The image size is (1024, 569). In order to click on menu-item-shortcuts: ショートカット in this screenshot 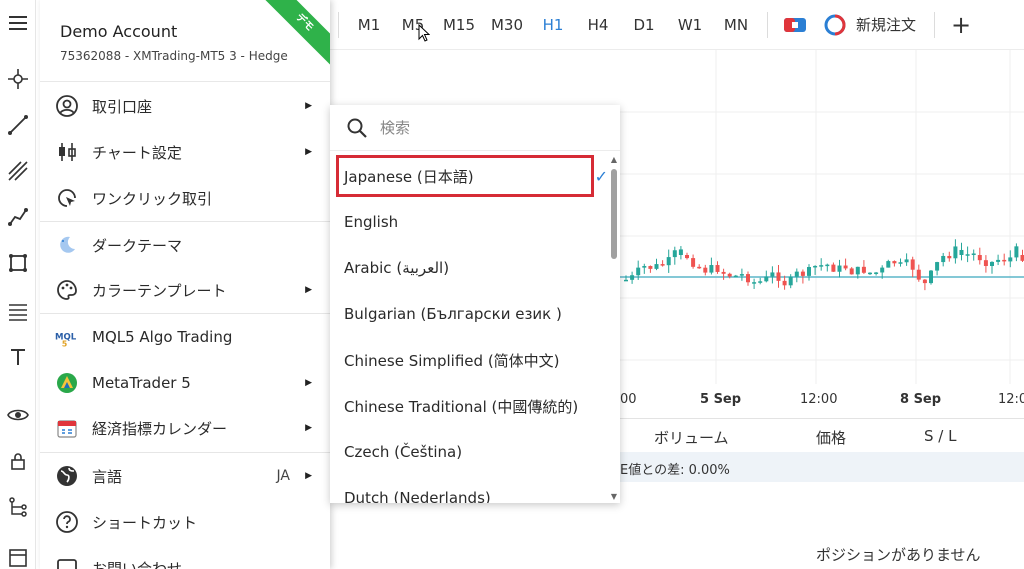, I will do `click(185, 522)`.